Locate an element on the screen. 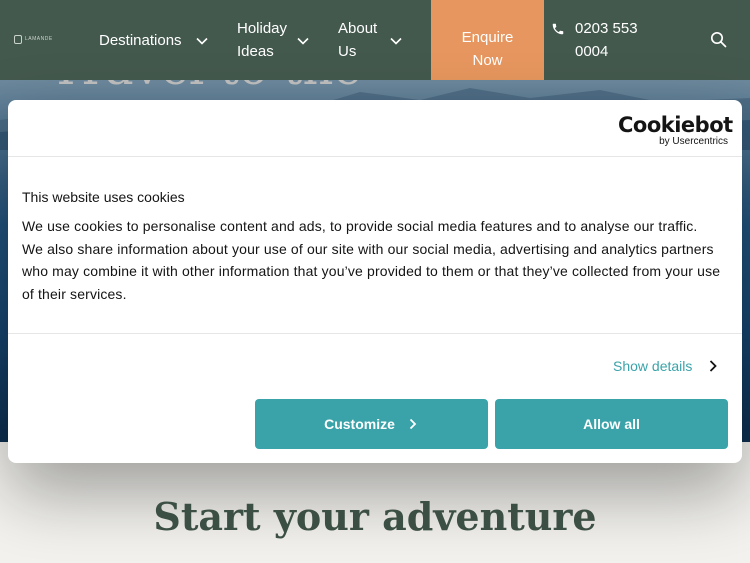  site-logo: LAMANDE is located at coordinates (33, 40).